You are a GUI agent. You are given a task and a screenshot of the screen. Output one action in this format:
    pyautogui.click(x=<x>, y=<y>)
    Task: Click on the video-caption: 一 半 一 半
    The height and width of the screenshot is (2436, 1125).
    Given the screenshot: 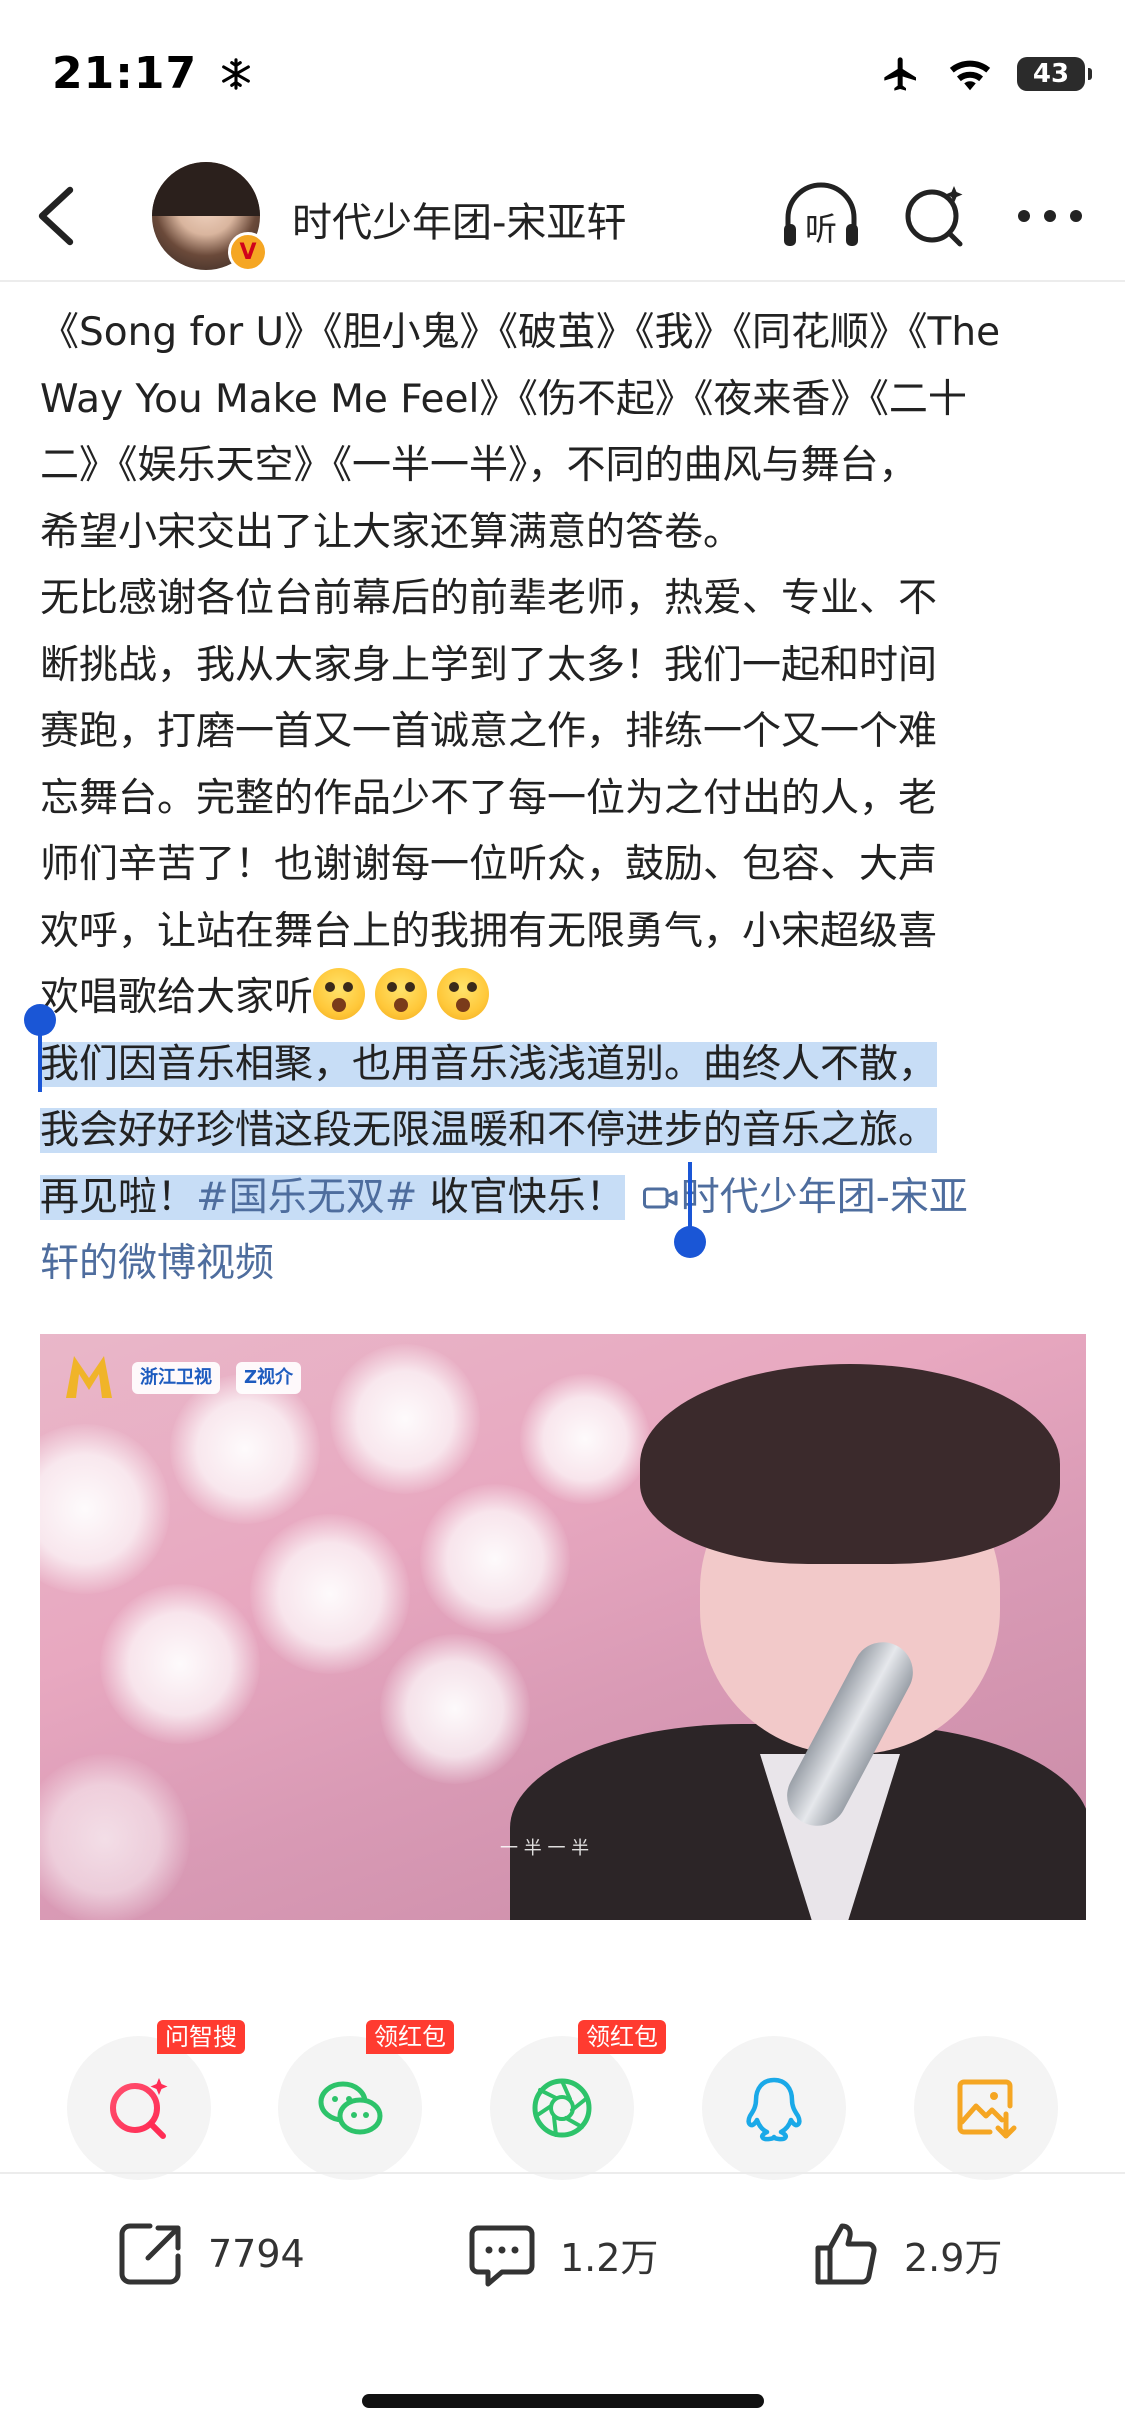 What is the action you would take?
    pyautogui.click(x=545, y=1848)
    